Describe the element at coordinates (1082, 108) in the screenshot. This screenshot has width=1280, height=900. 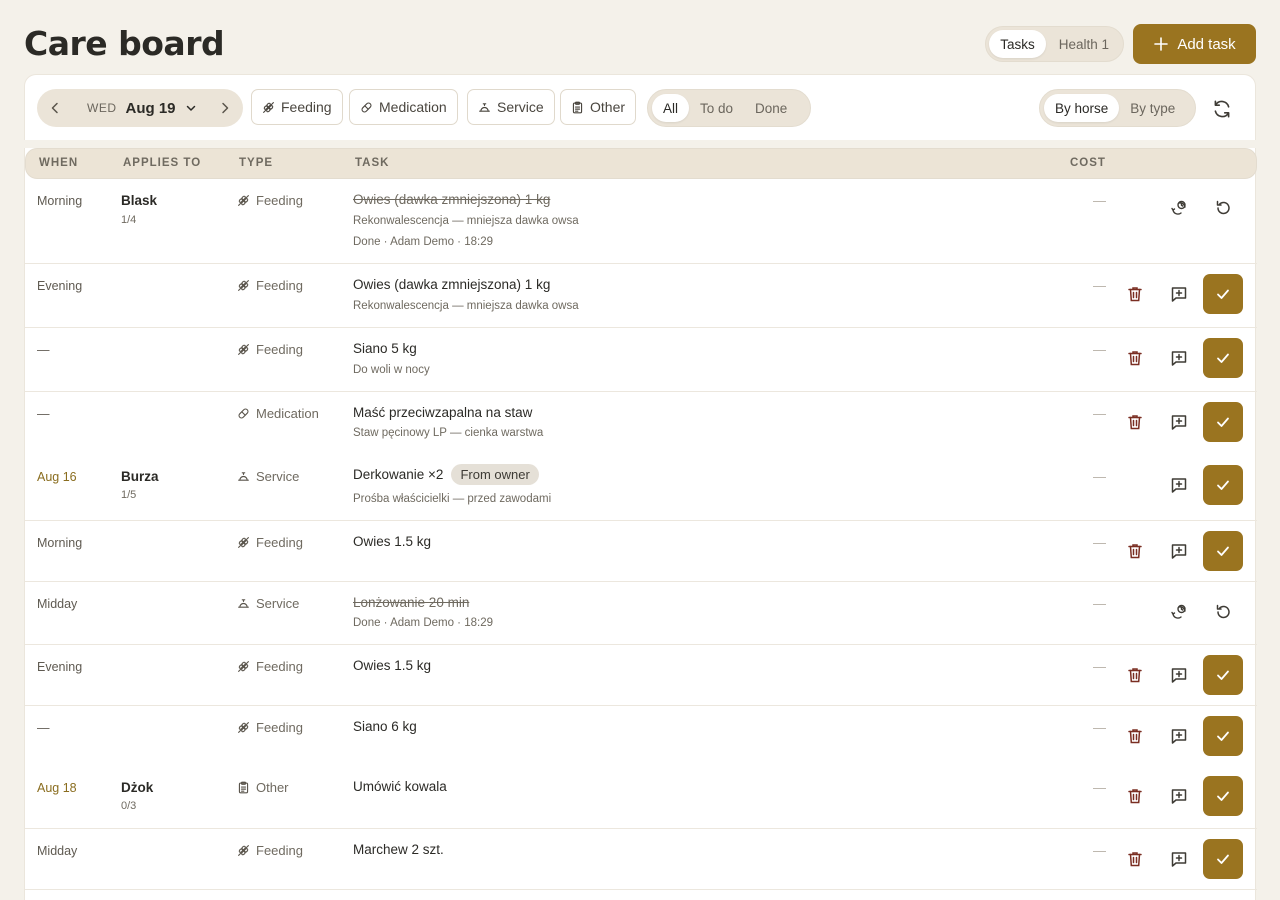
I see `group-by-horse: By horse` at that location.